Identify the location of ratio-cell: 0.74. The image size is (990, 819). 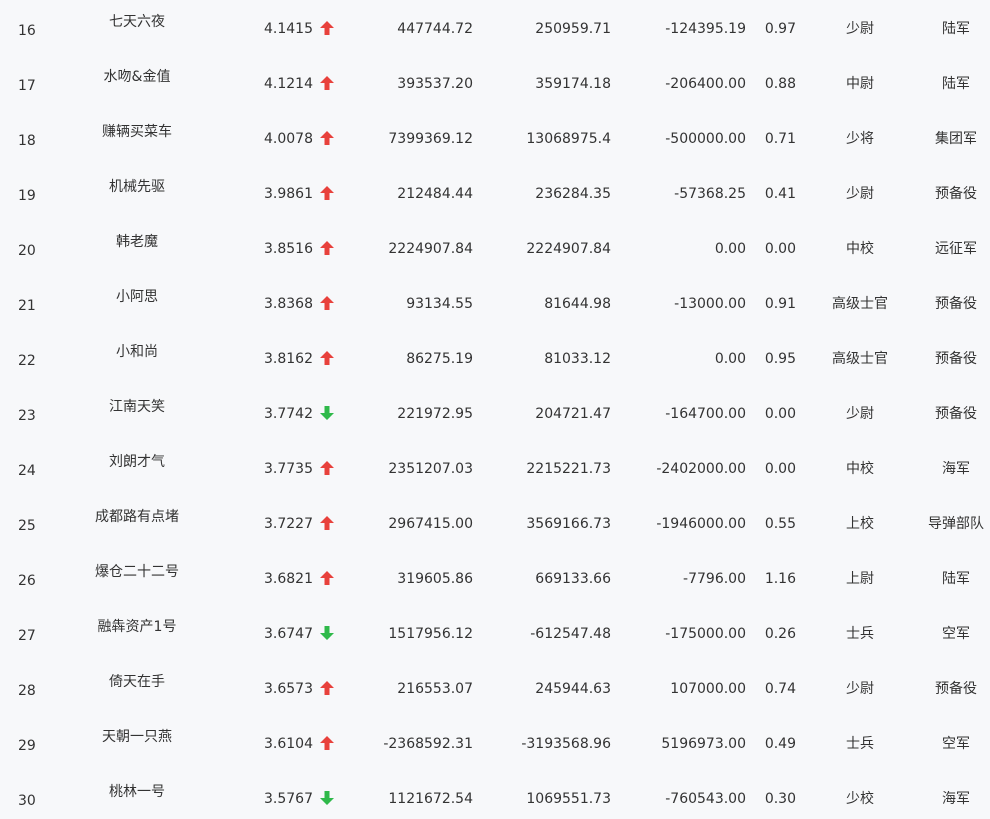
(780, 689).